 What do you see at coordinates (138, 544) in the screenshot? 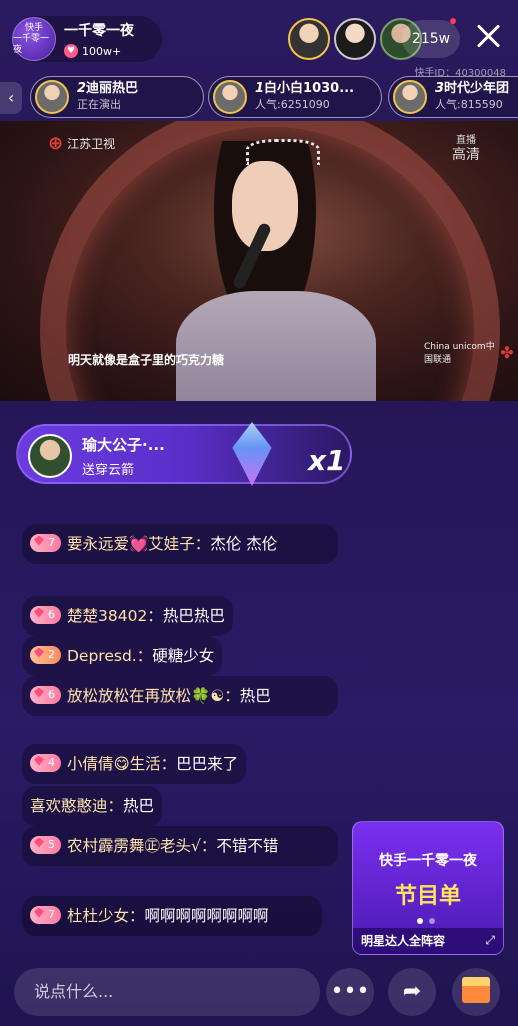
I see `chat-username: 要永远爱💓艾娃子：` at bounding box center [138, 544].